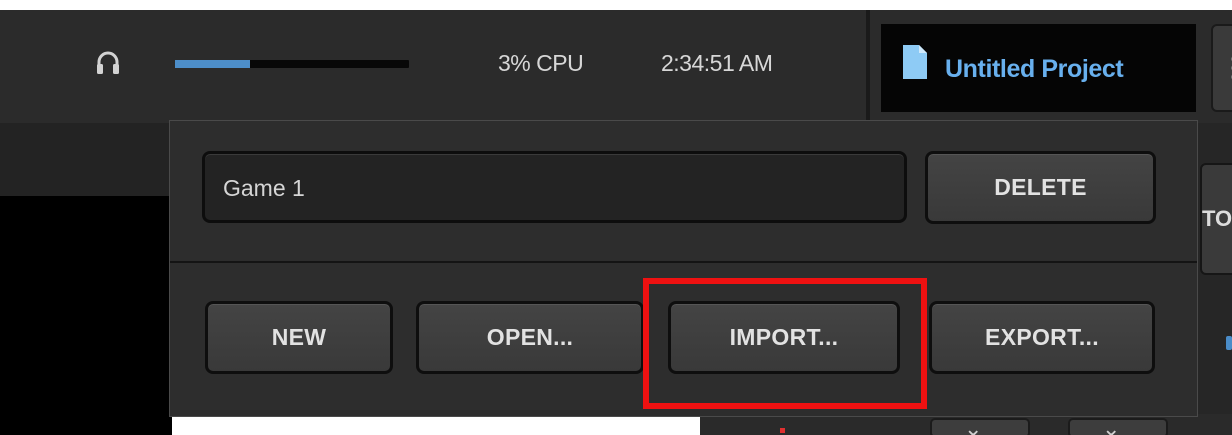  Describe the element at coordinates (299, 337) in the screenshot. I see `new-button: NEW` at that location.